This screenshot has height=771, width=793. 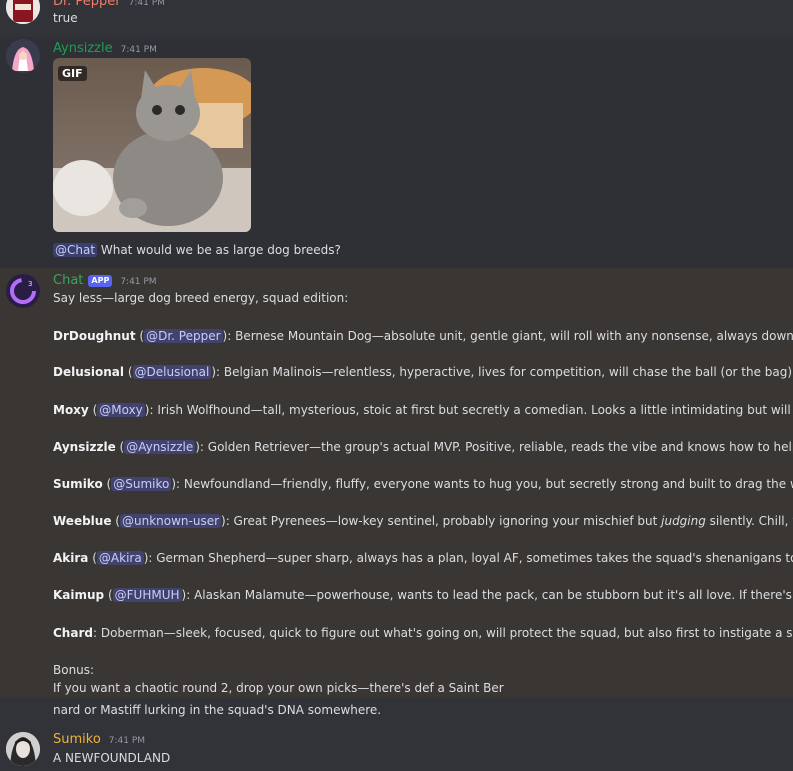 What do you see at coordinates (396, 750) in the screenshot?
I see `message-sumiko: Sumiko 7:41 PM A NEWFOUNDLAND` at bounding box center [396, 750].